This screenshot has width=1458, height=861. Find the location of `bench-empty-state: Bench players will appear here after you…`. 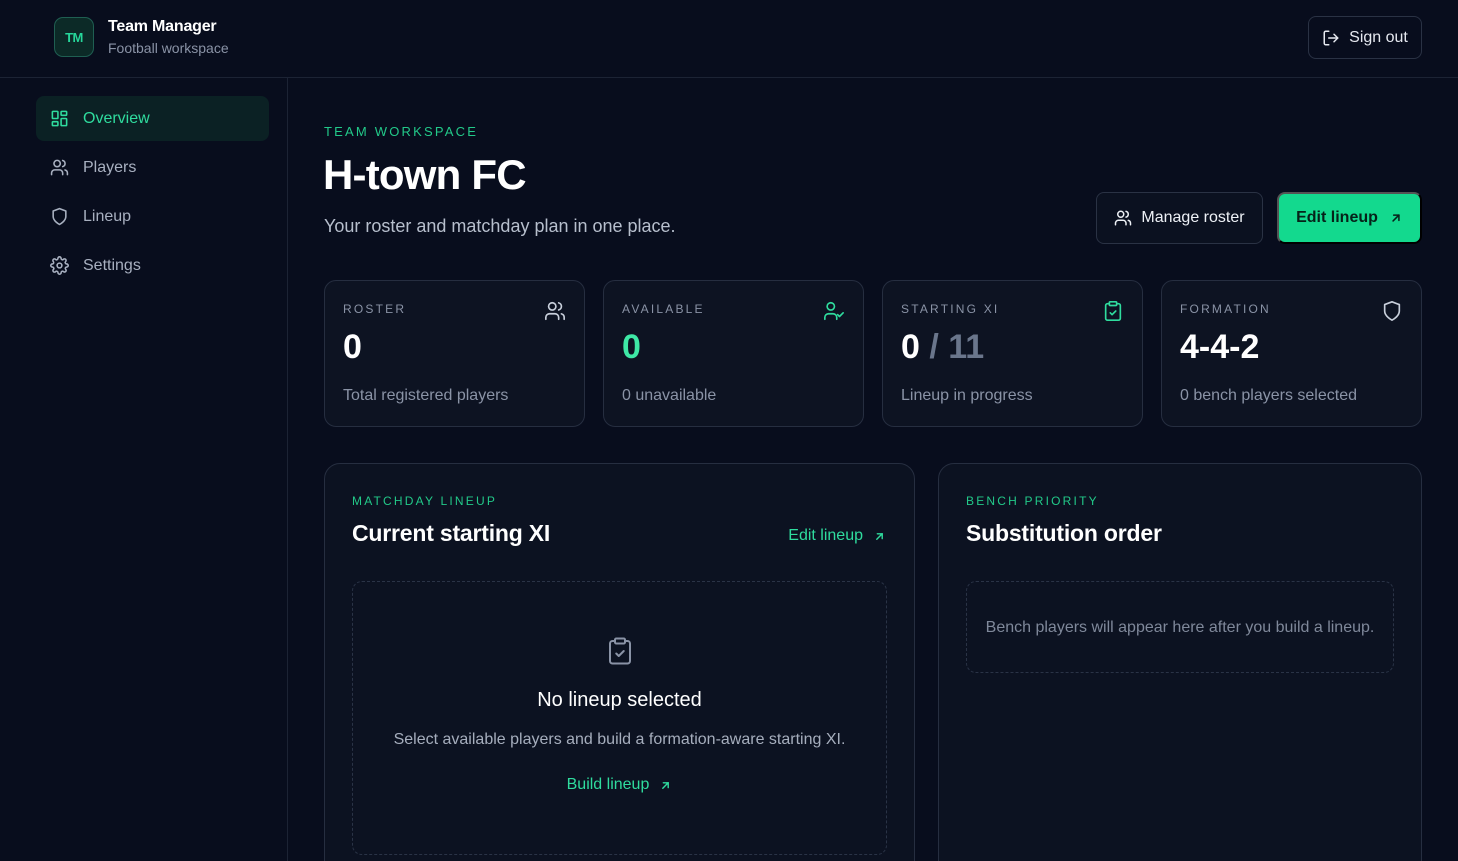

bench-empty-state: Bench players will appear here after you… is located at coordinates (1180, 627).